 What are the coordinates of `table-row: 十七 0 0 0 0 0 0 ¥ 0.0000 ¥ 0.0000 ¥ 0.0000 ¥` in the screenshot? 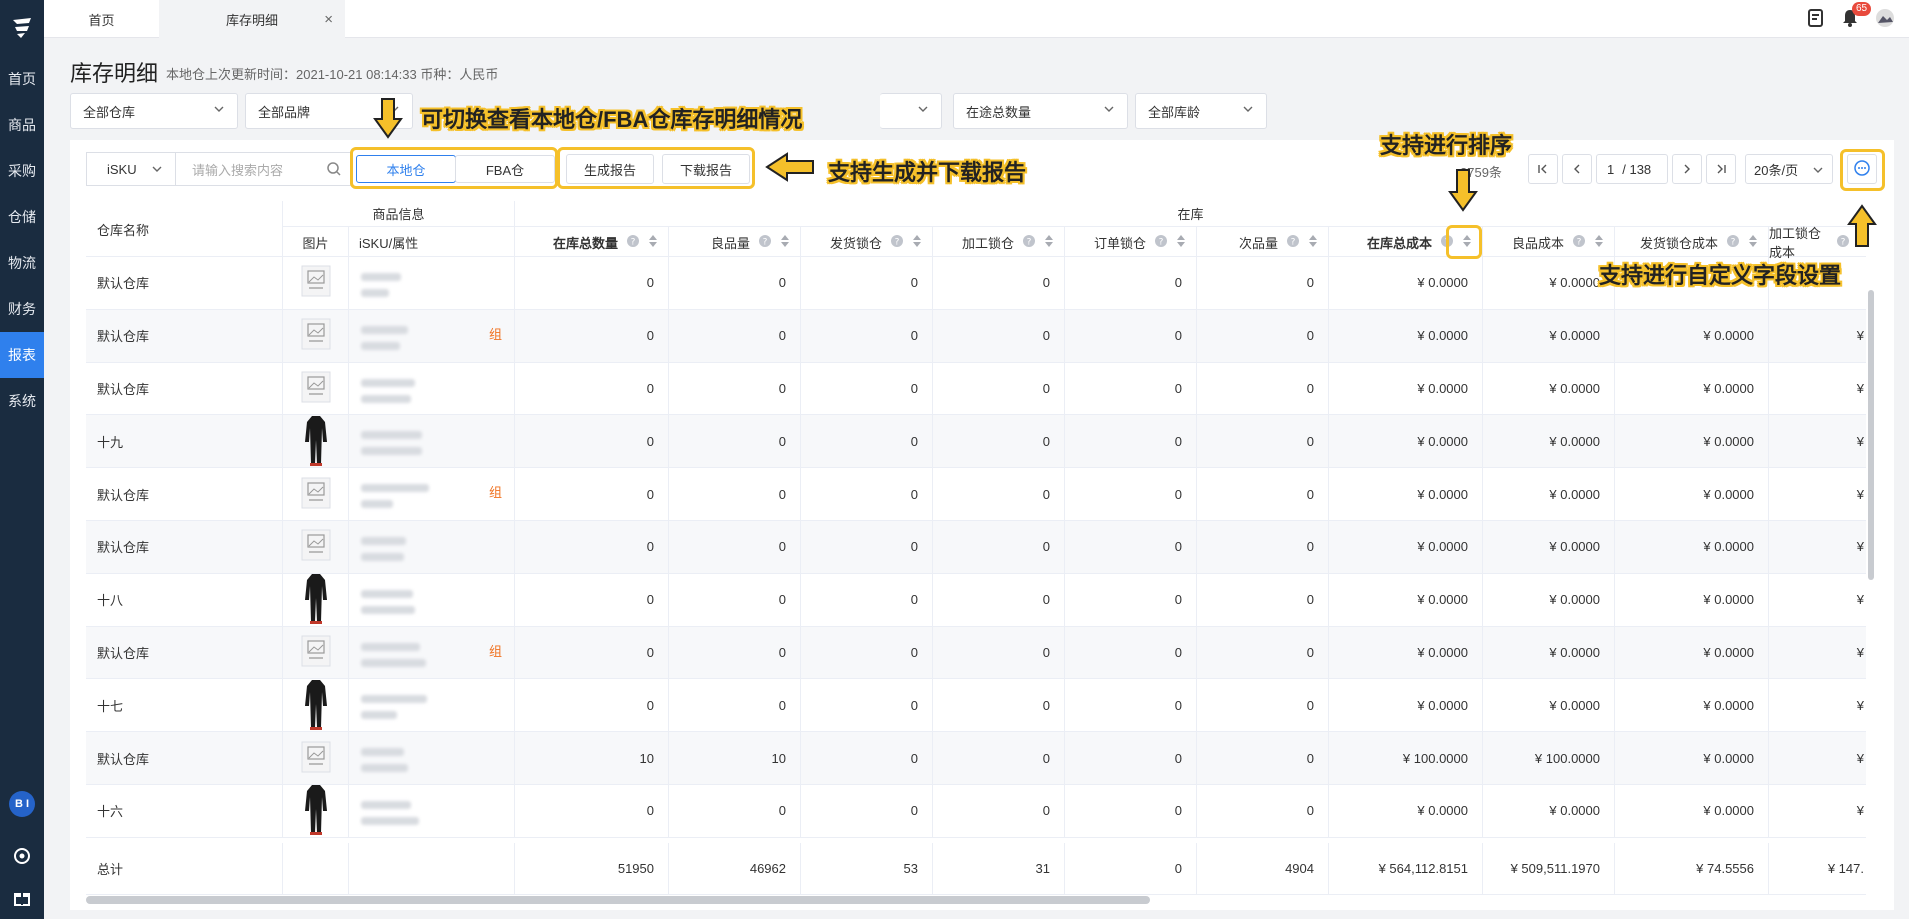 It's located at (976, 705).